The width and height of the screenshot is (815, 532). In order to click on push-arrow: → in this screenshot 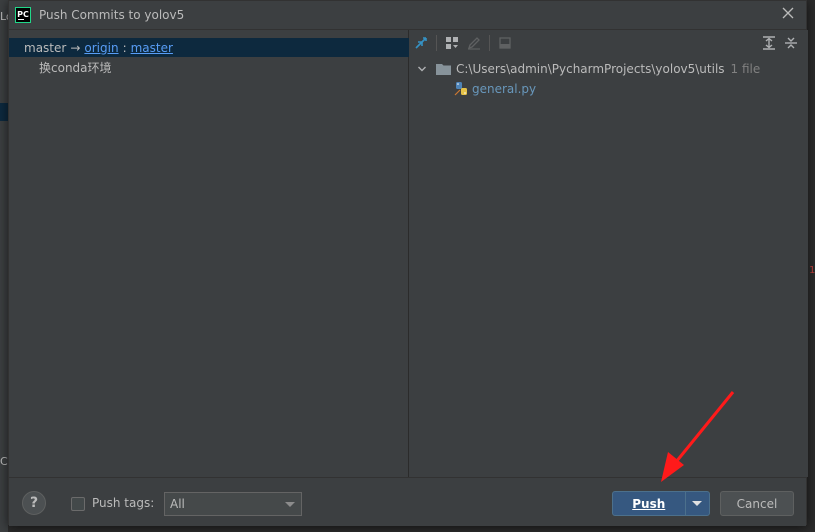, I will do `click(75, 47)`.